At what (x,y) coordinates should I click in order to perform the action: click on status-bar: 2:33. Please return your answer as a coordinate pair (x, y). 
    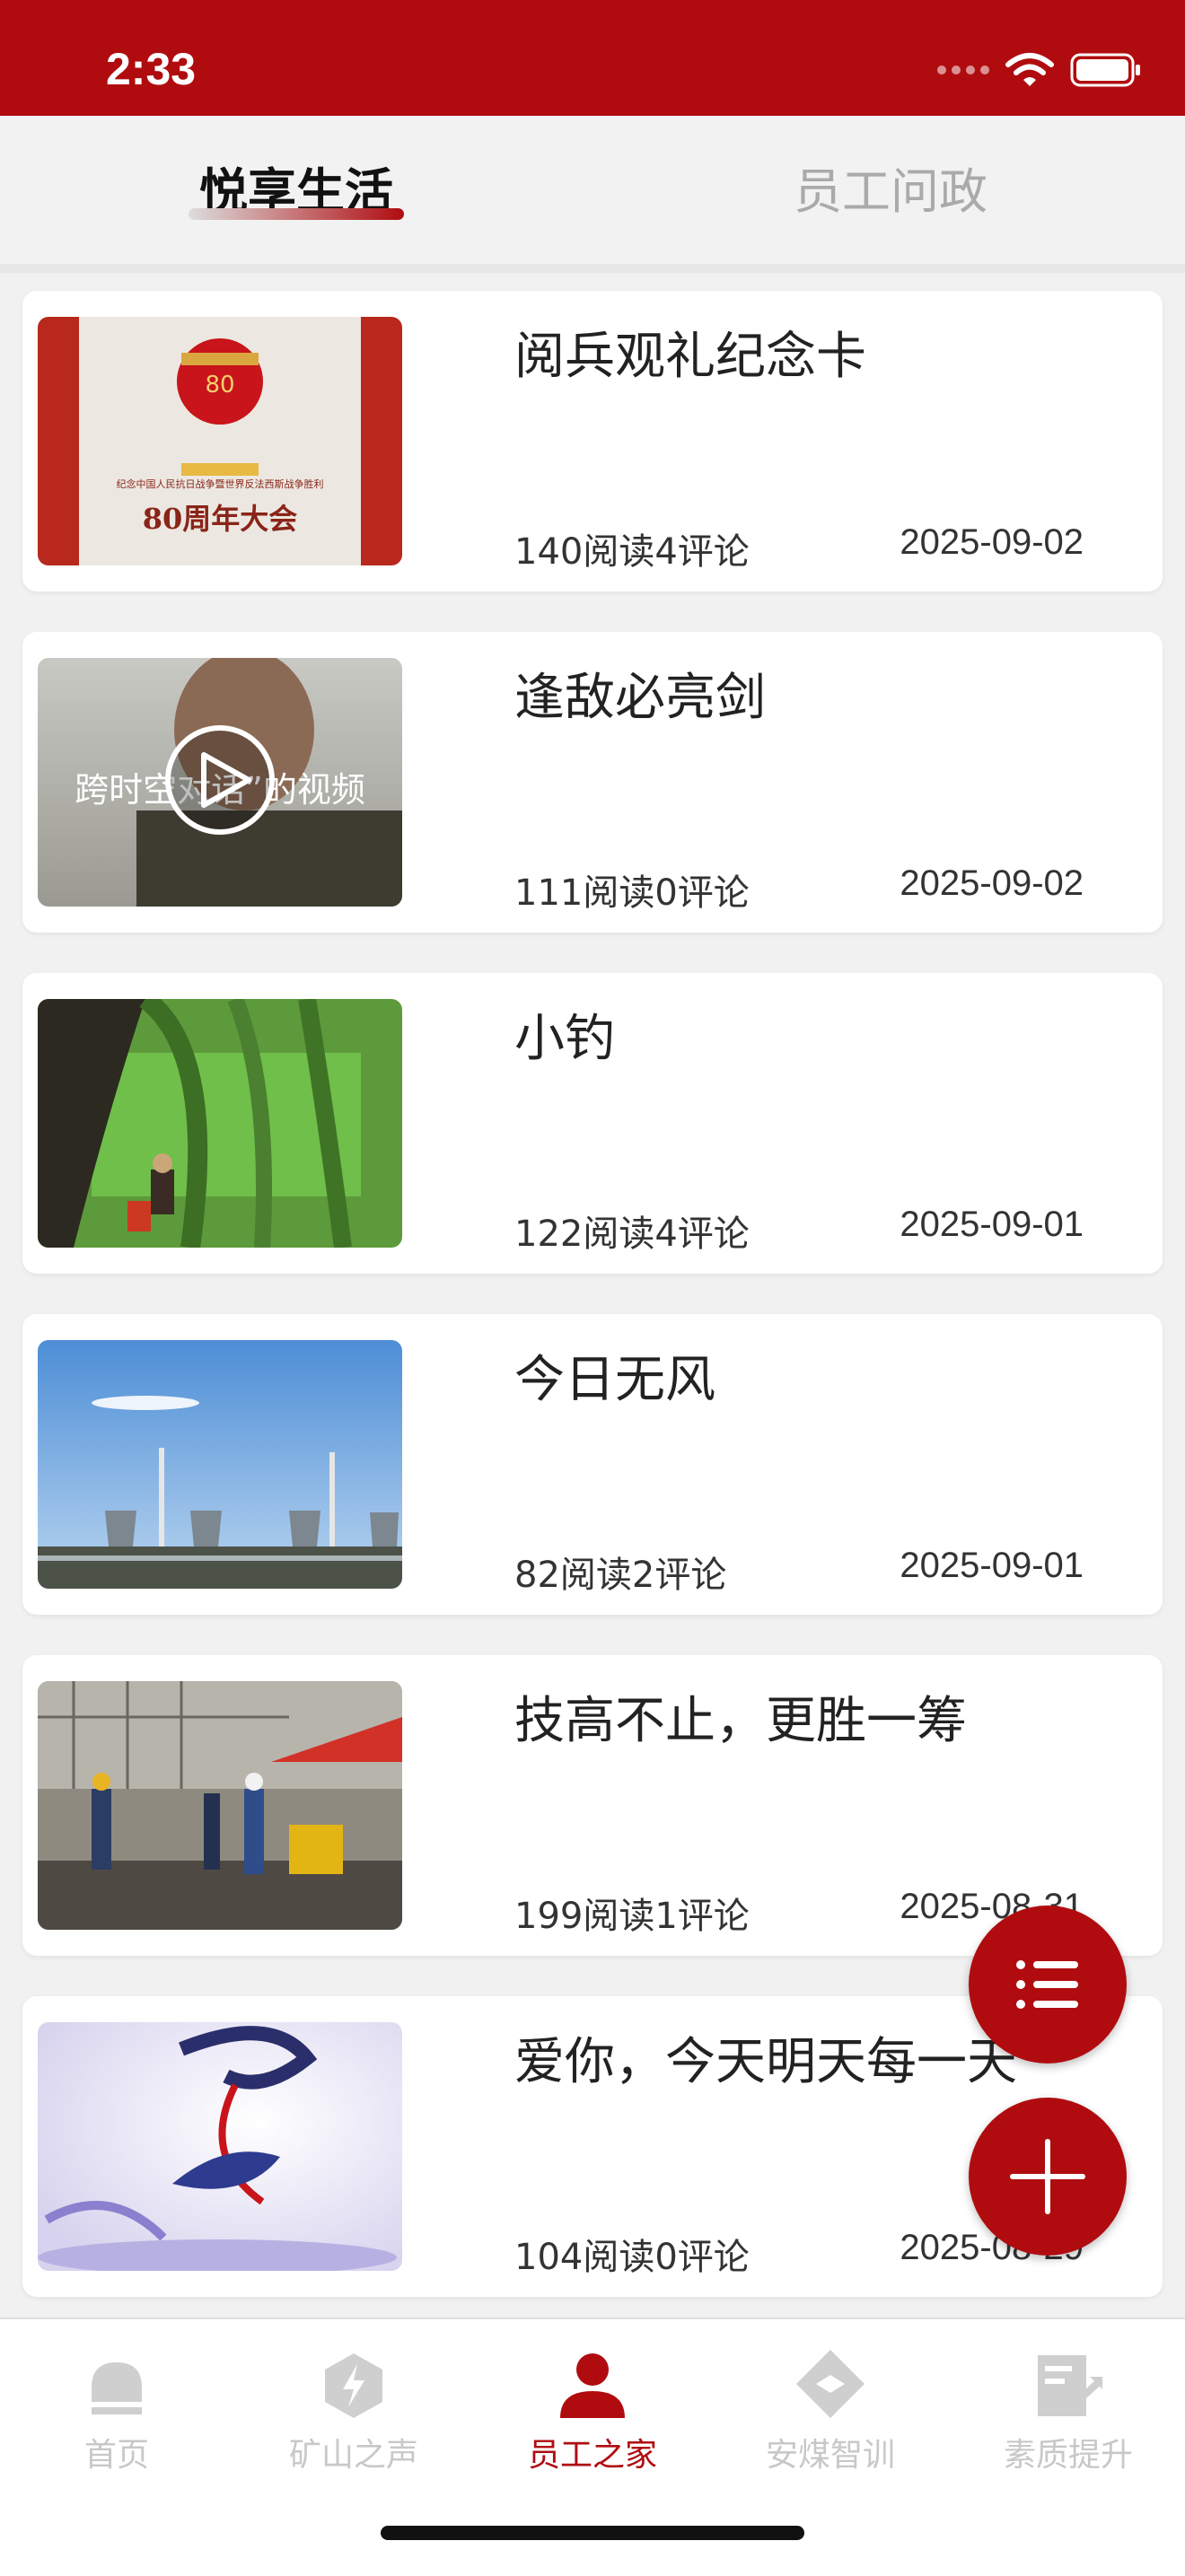
    Looking at the image, I should click on (592, 58).